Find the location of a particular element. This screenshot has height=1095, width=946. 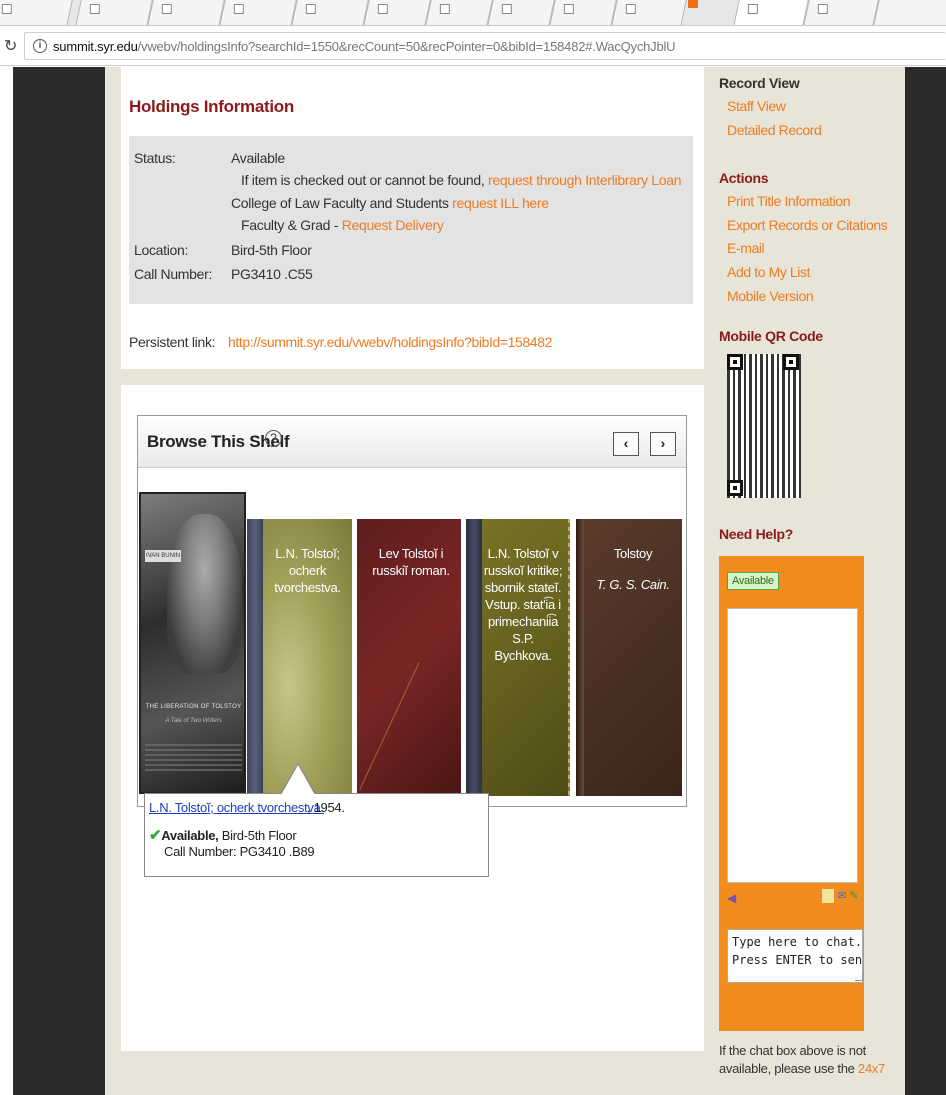

chat-24x7-link: 24x7 is located at coordinates (871, 1068).